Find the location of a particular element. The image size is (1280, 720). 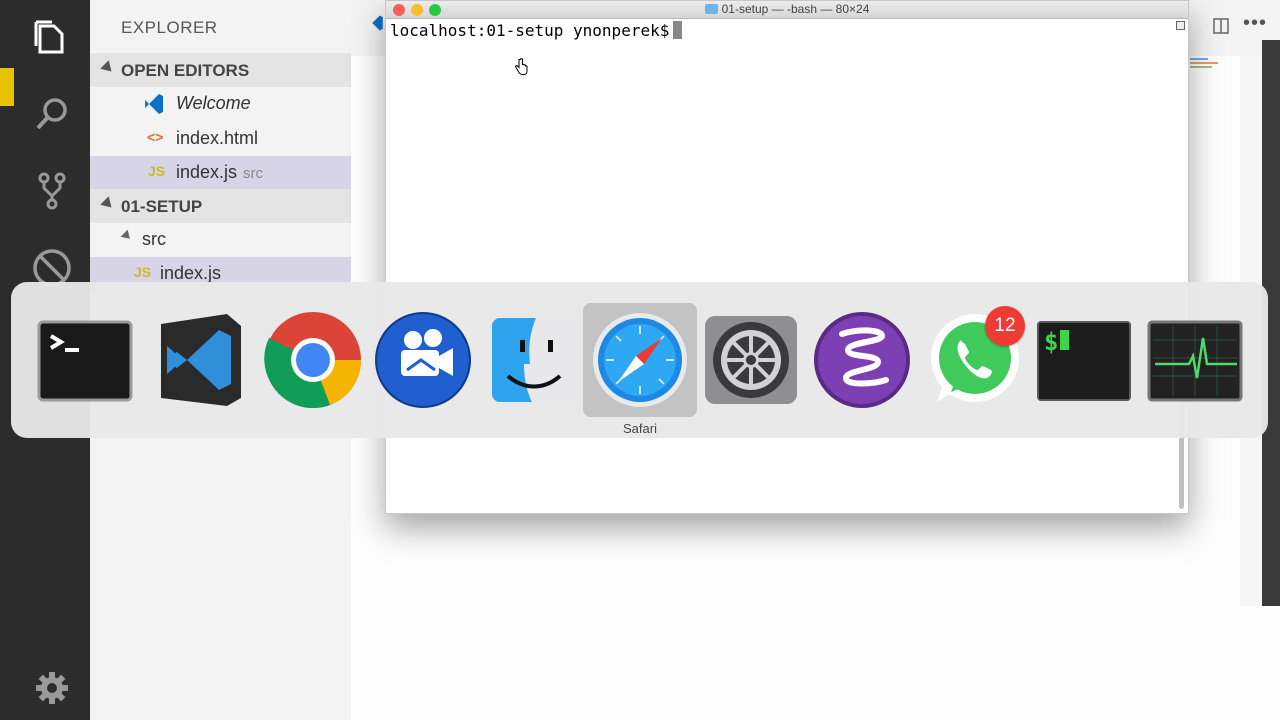

file-folder-hint: src is located at coordinates (253, 173).